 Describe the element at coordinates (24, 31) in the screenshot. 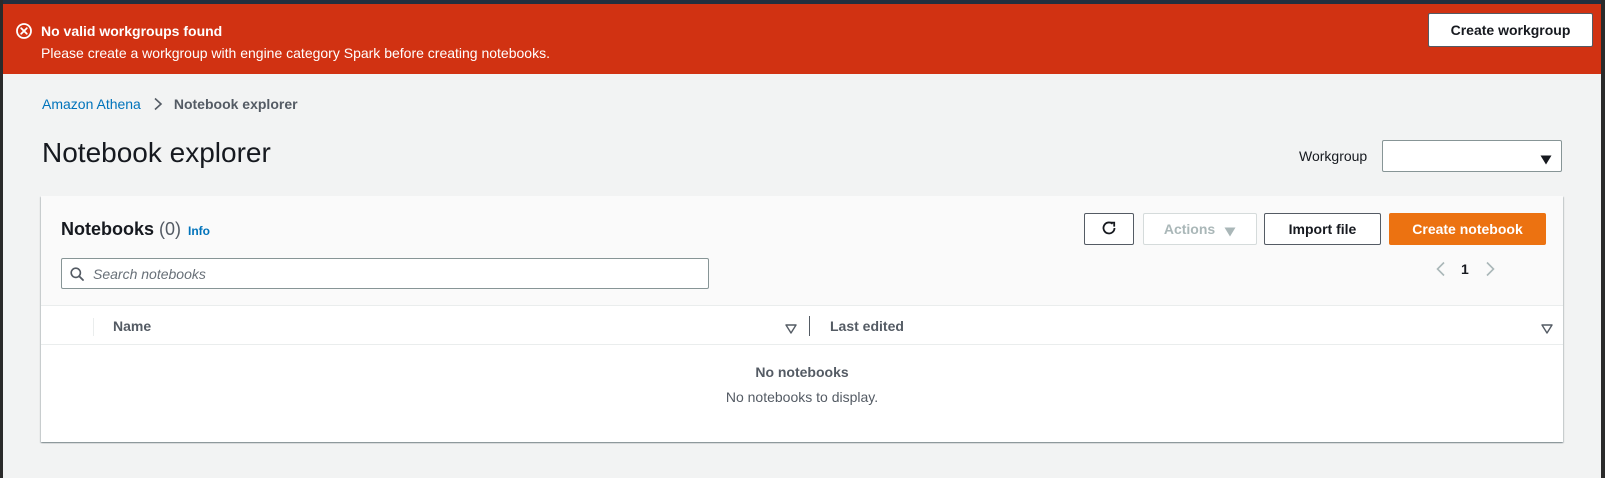

I see `error-circle-icon` at that location.